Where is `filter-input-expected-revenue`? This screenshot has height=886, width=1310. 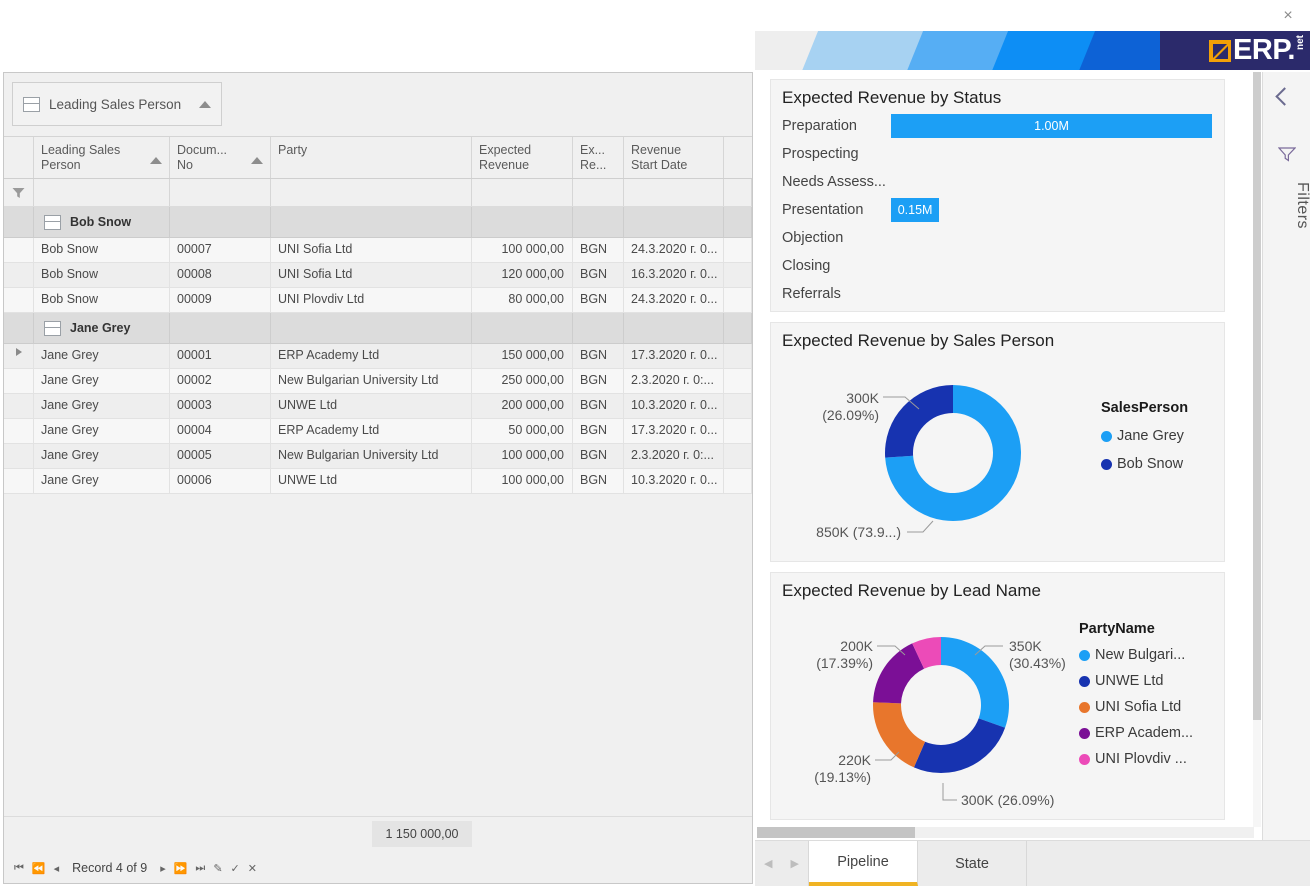 filter-input-expected-revenue is located at coordinates (522, 192).